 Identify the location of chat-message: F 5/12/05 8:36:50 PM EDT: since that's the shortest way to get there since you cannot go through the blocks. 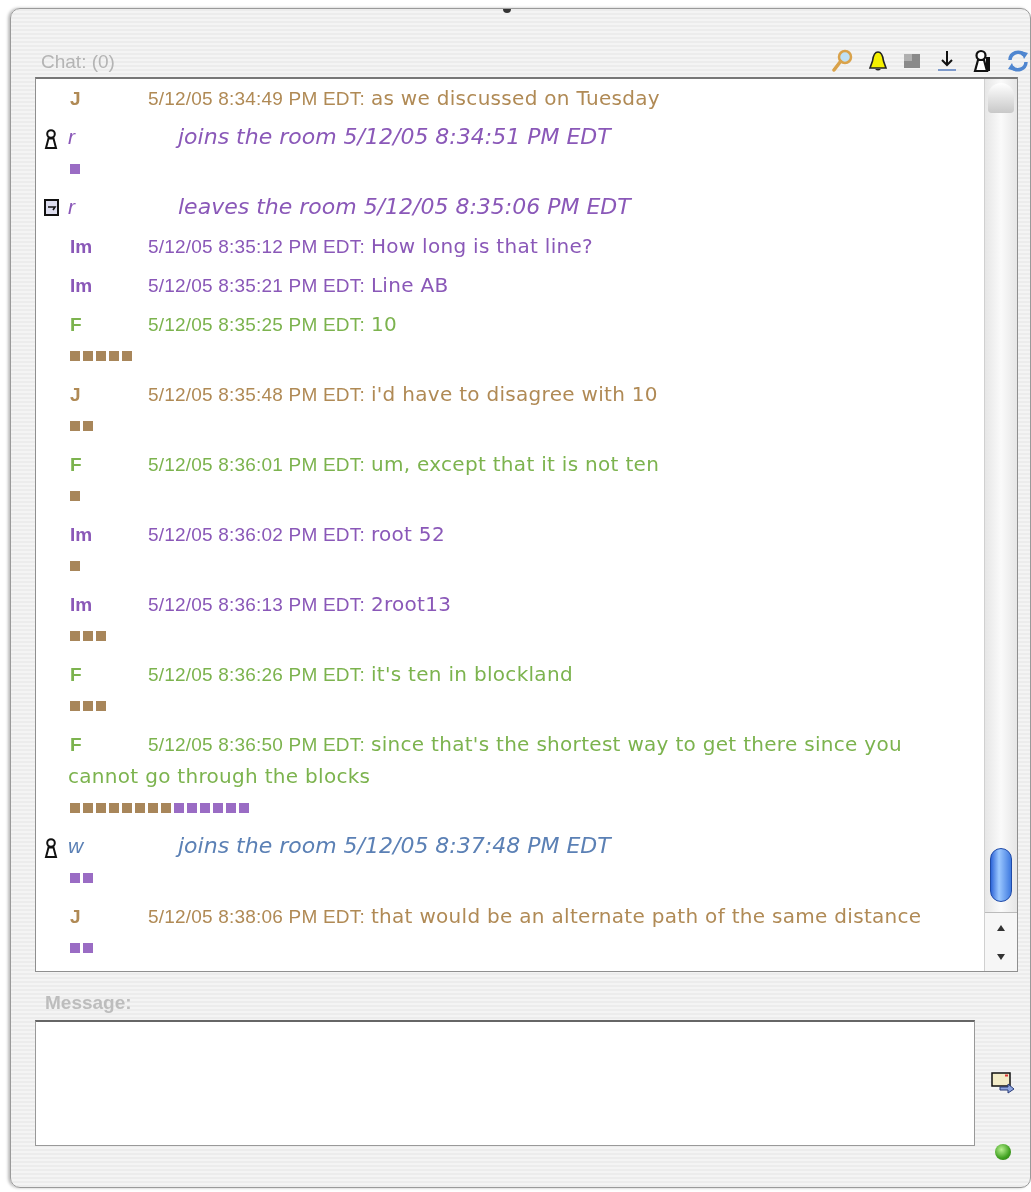
(485, 760).